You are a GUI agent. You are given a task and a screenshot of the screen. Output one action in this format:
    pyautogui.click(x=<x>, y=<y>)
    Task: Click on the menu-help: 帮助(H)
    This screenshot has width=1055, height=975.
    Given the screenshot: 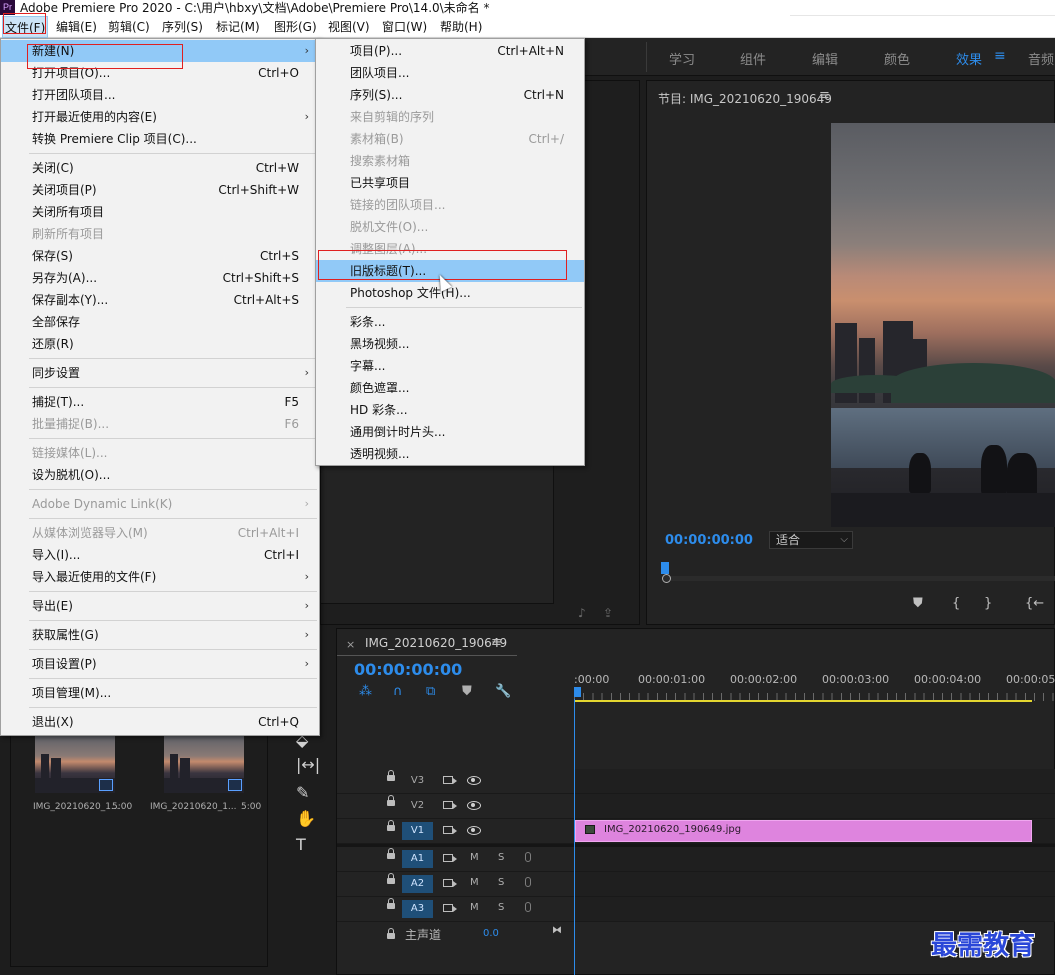 What is the action you would take?
    pyautogui.click(x=461, y=27)
    